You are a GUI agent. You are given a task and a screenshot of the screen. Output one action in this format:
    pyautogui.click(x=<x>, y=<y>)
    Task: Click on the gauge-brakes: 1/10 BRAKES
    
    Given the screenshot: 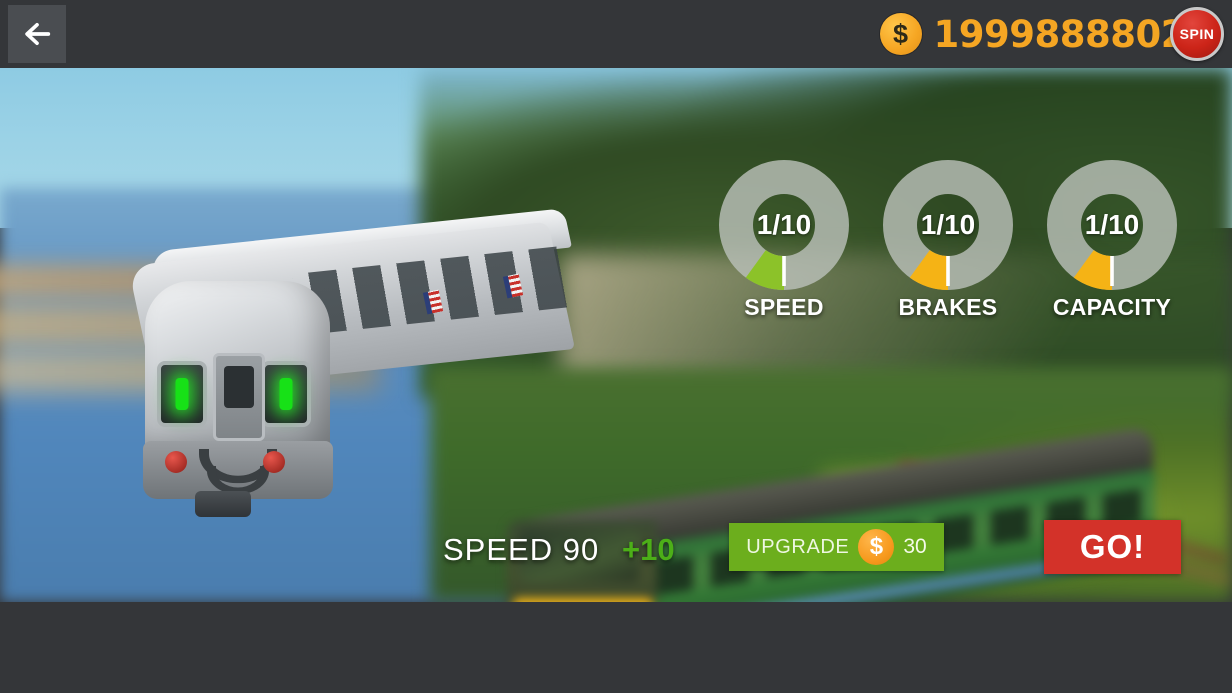 What is the action you would take?
    pyautogui.click(x=948, y=240)
    